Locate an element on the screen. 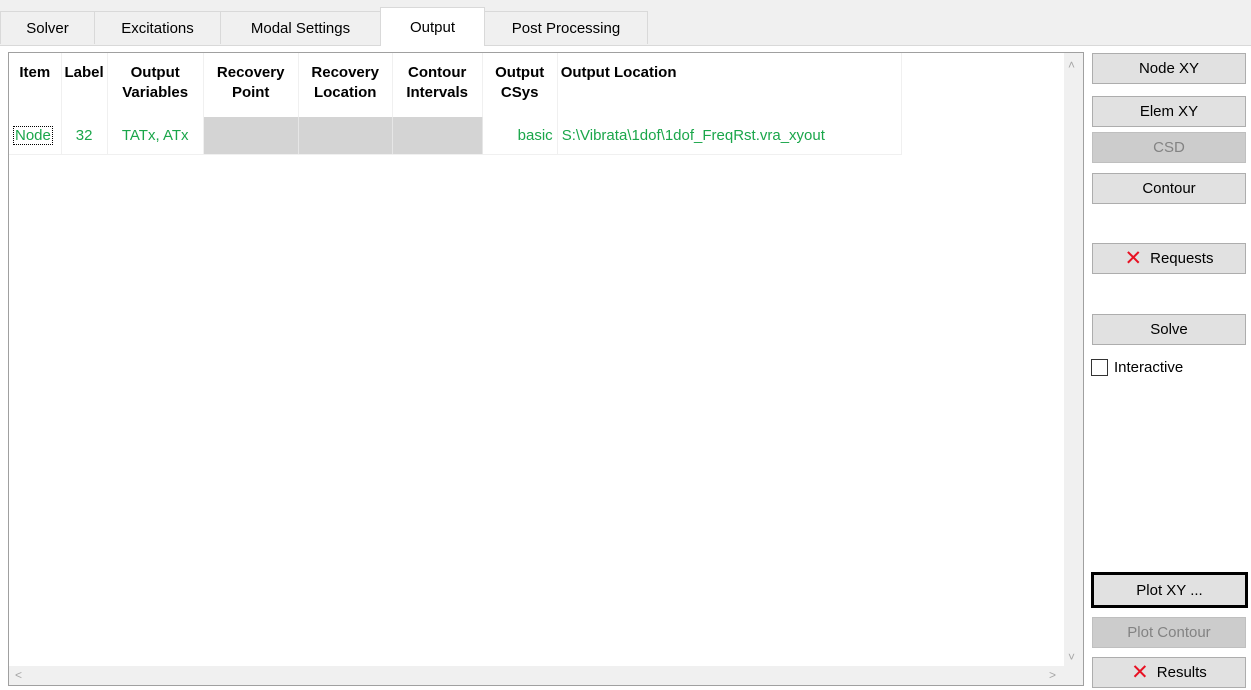  plot-contour-button: Plot Contour is located at coordinates (1169, 632).